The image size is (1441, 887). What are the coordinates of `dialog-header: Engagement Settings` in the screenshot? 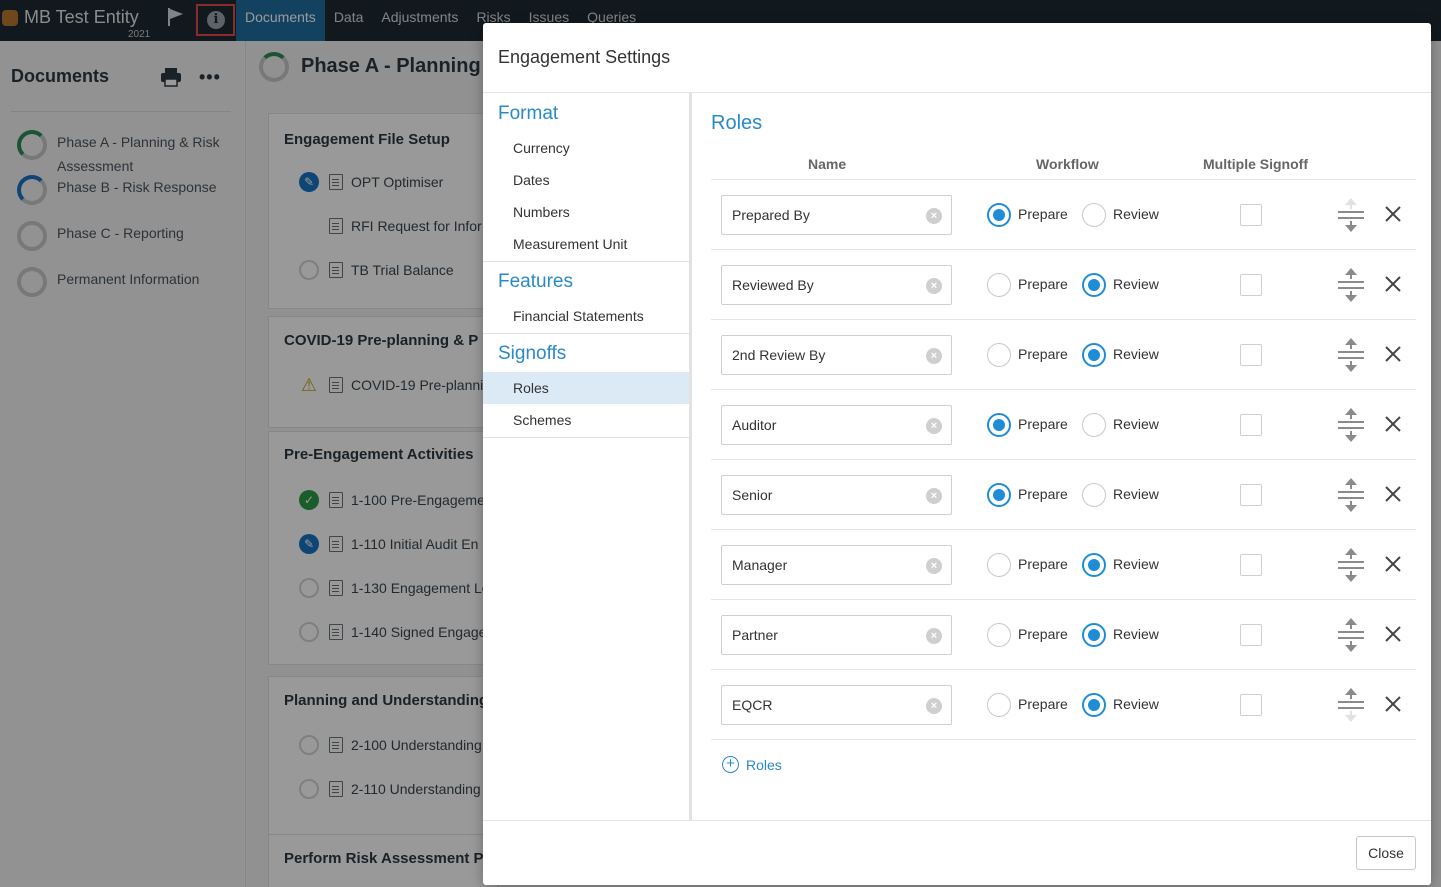 It's located at (957, 58).